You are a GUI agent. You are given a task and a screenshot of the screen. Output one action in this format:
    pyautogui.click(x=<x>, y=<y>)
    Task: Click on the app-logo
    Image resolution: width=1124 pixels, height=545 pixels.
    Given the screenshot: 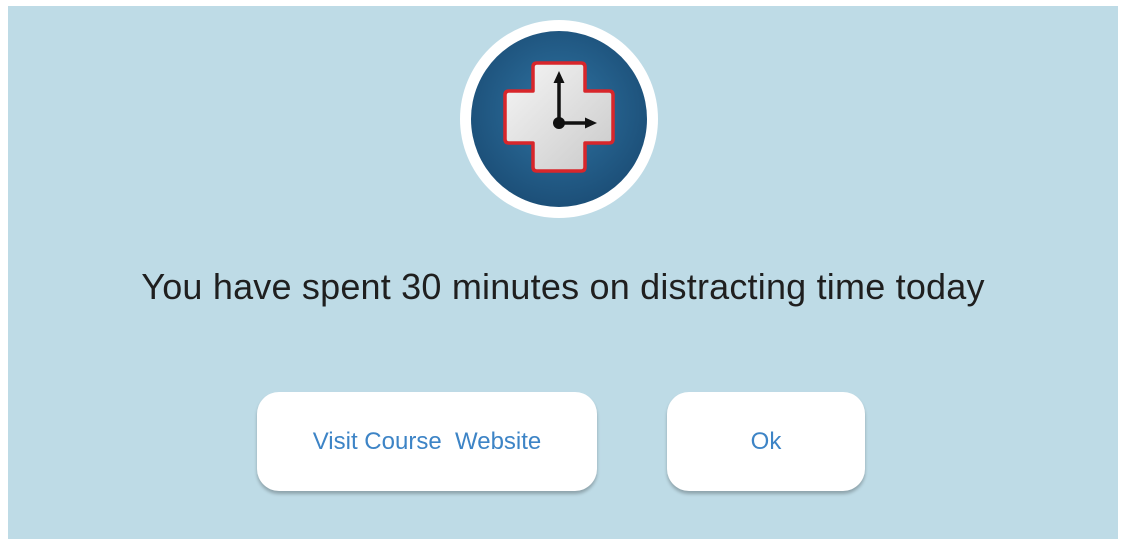 What is the action you would take?
    pyautogui.click(x=559, y=119)
    